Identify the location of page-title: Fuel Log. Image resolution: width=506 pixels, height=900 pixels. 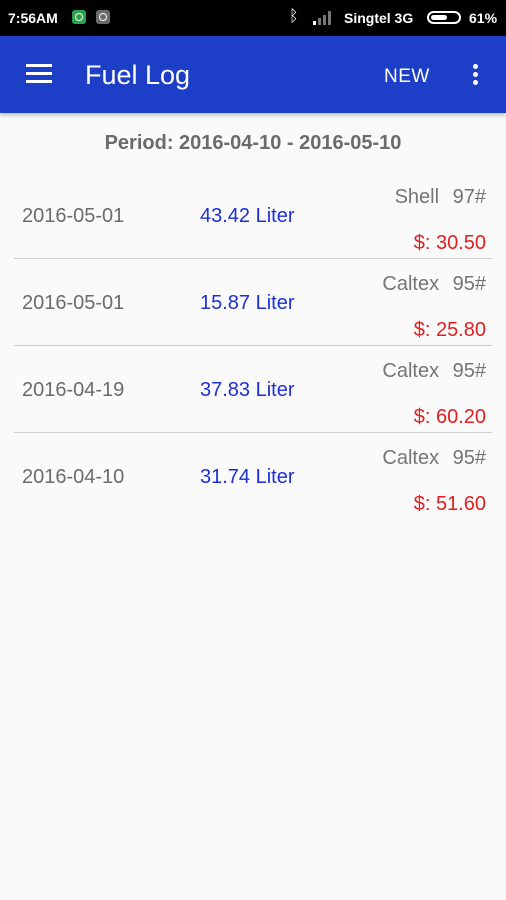
(138, 75).